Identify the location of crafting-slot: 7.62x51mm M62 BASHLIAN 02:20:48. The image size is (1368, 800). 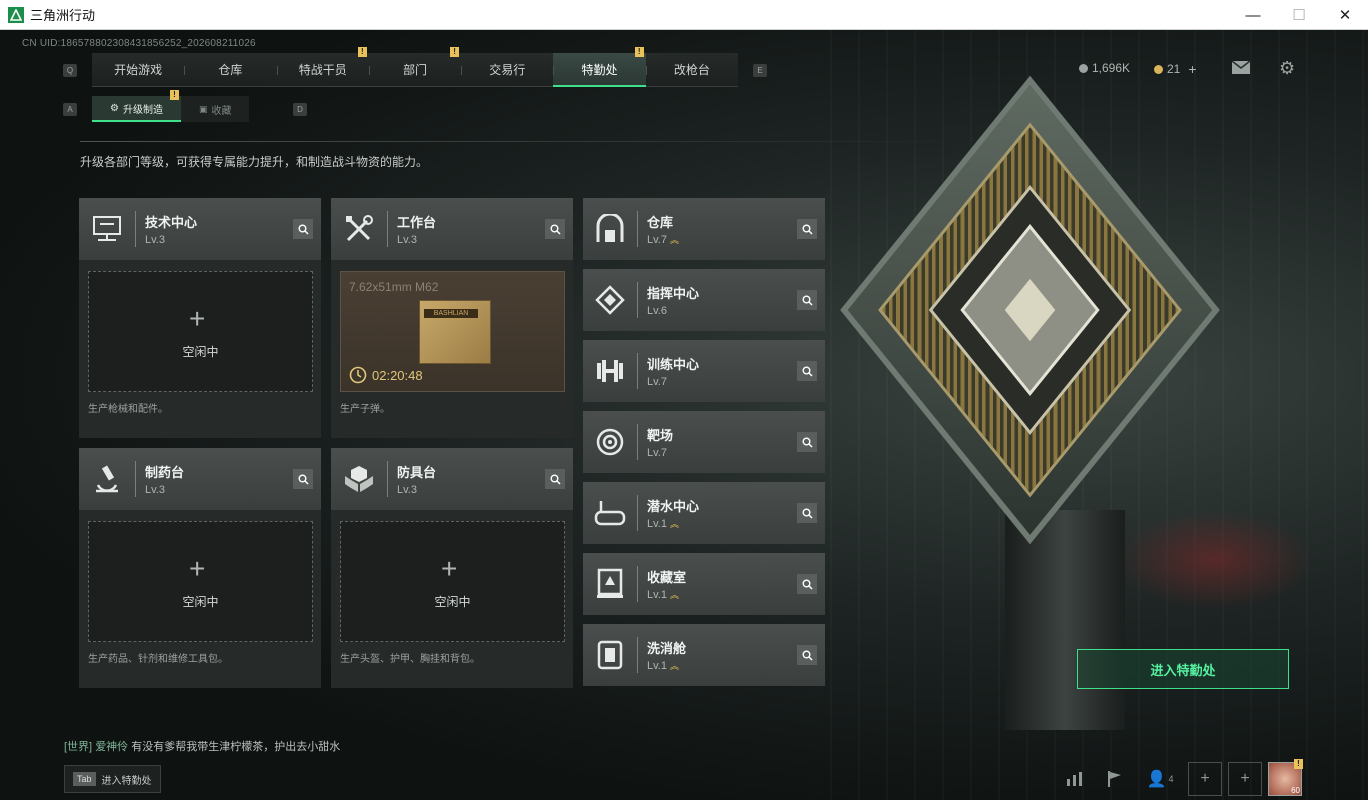
(452, 331).